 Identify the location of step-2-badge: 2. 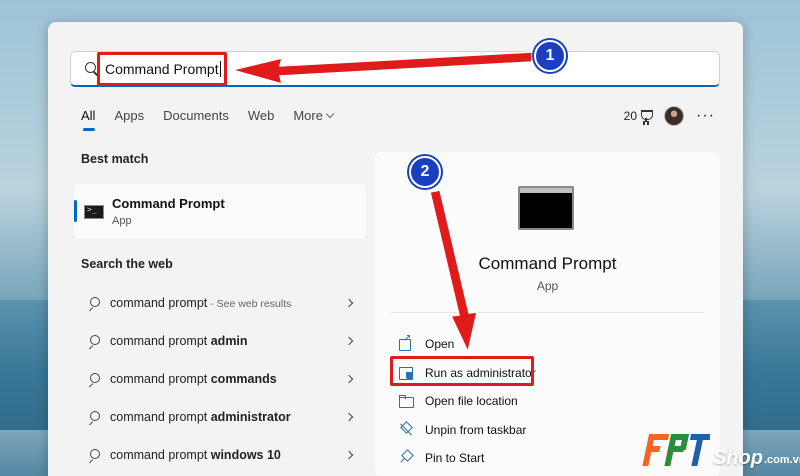
(425, 172).